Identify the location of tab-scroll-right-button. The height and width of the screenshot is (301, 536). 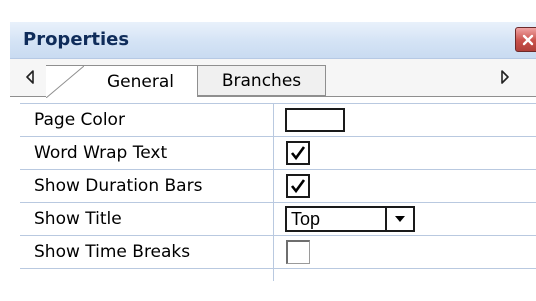
(505, 77).